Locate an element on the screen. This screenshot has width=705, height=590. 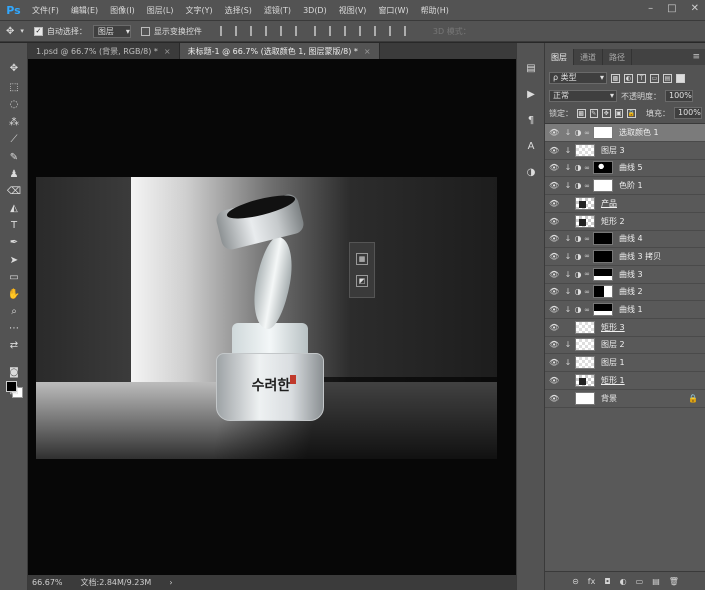
layer-row: 👁 矩形 3 is located at coordinates (625, 328).